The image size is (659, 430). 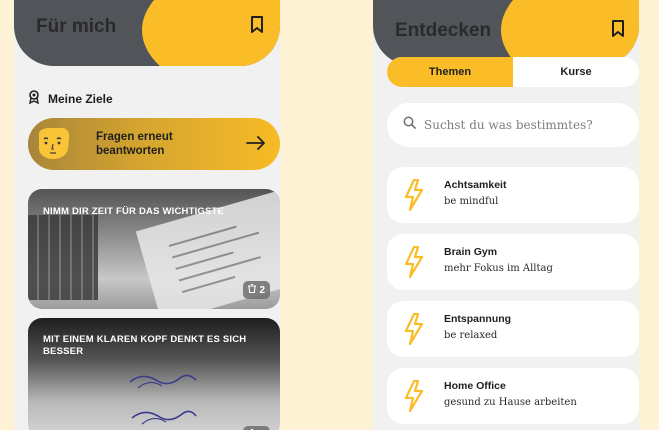 I want to click on page-title: Entdecken, so click(x=443, y=30).